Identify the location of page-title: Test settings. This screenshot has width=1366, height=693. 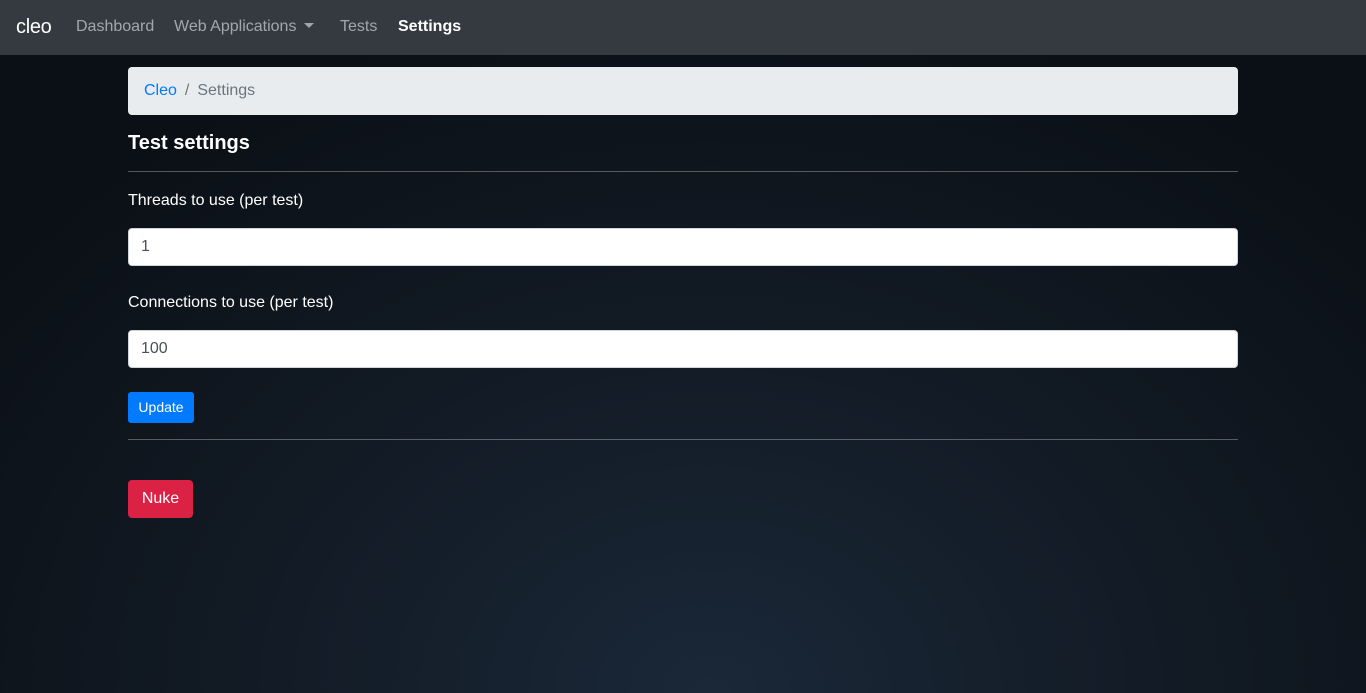
(189, 143).